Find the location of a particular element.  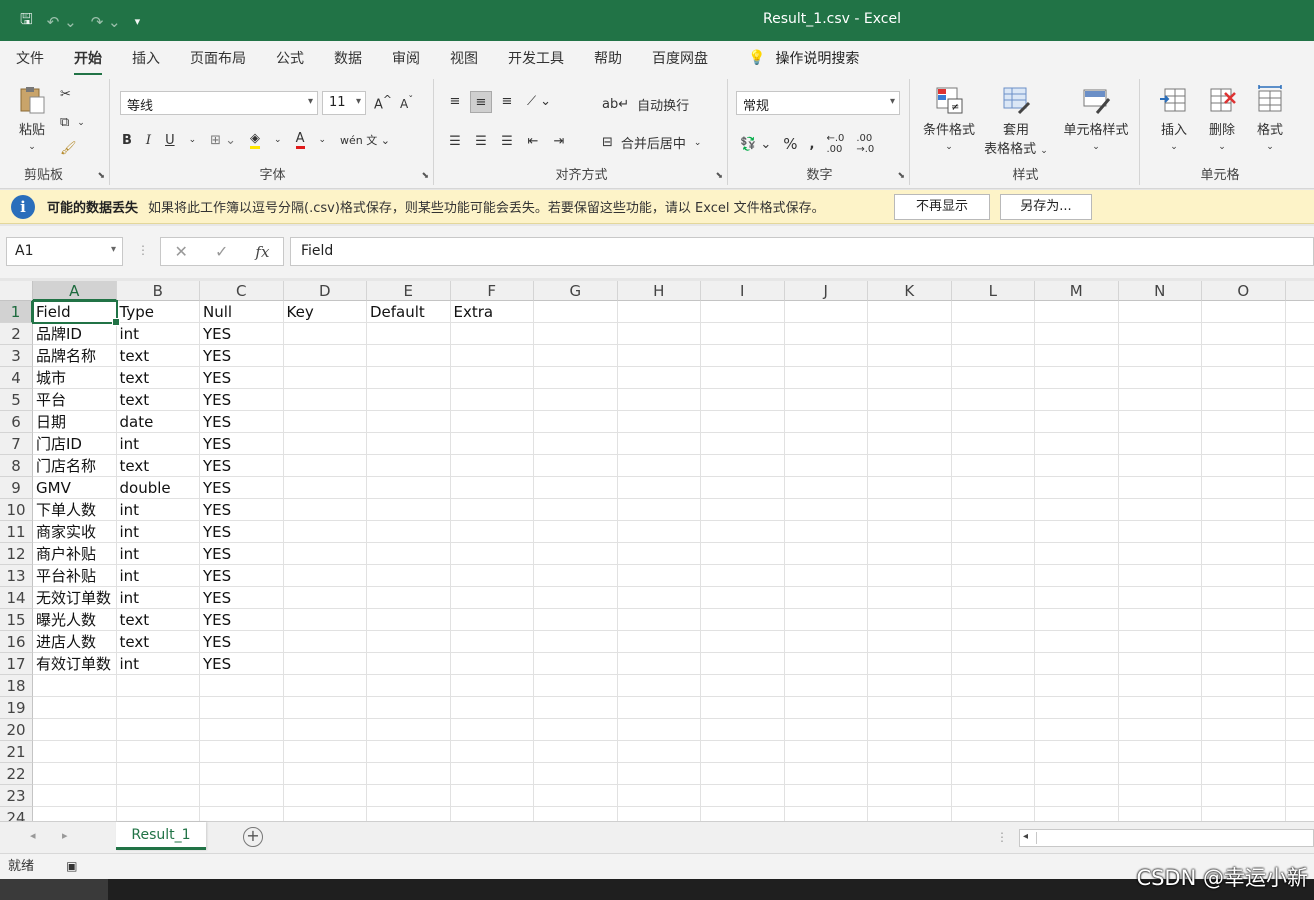

number-format-combo: 常规 ▾ is located at coordinates (818, 103).